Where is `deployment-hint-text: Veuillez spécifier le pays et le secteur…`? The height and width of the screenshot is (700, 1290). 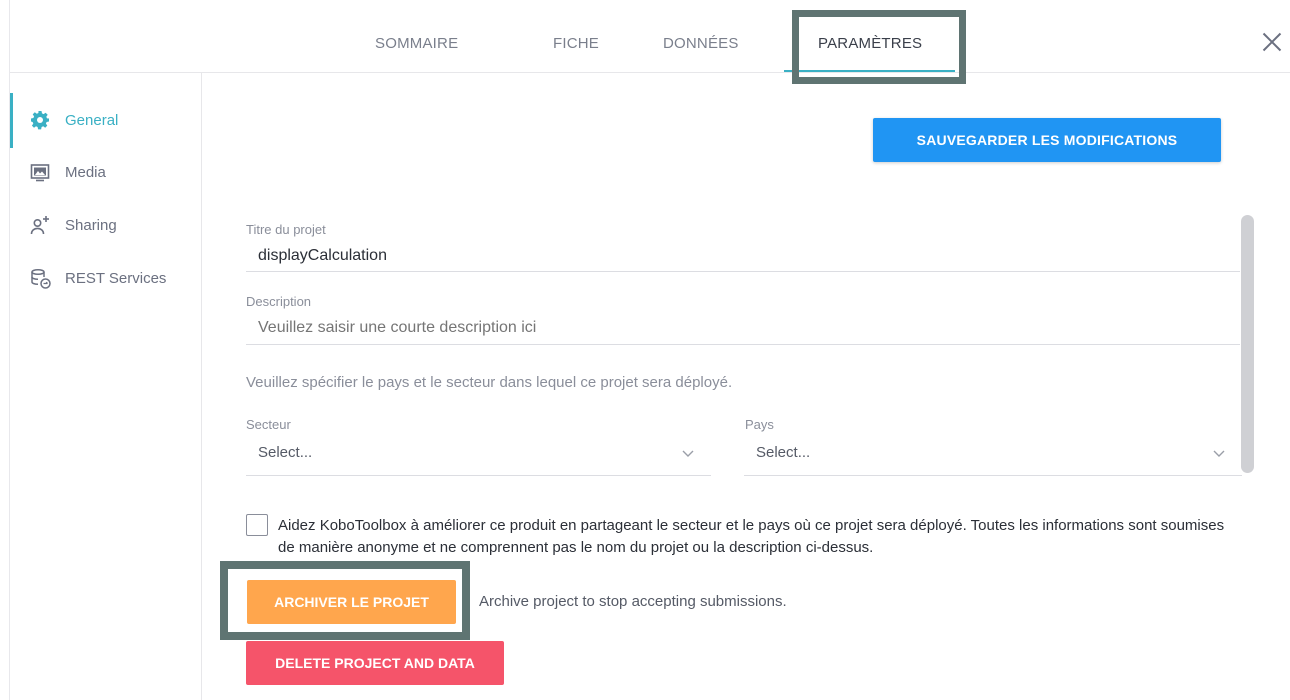
deployment-hint-text: Veuillez spécifier le pays et le secteur… is located at coordinates (489, 382).